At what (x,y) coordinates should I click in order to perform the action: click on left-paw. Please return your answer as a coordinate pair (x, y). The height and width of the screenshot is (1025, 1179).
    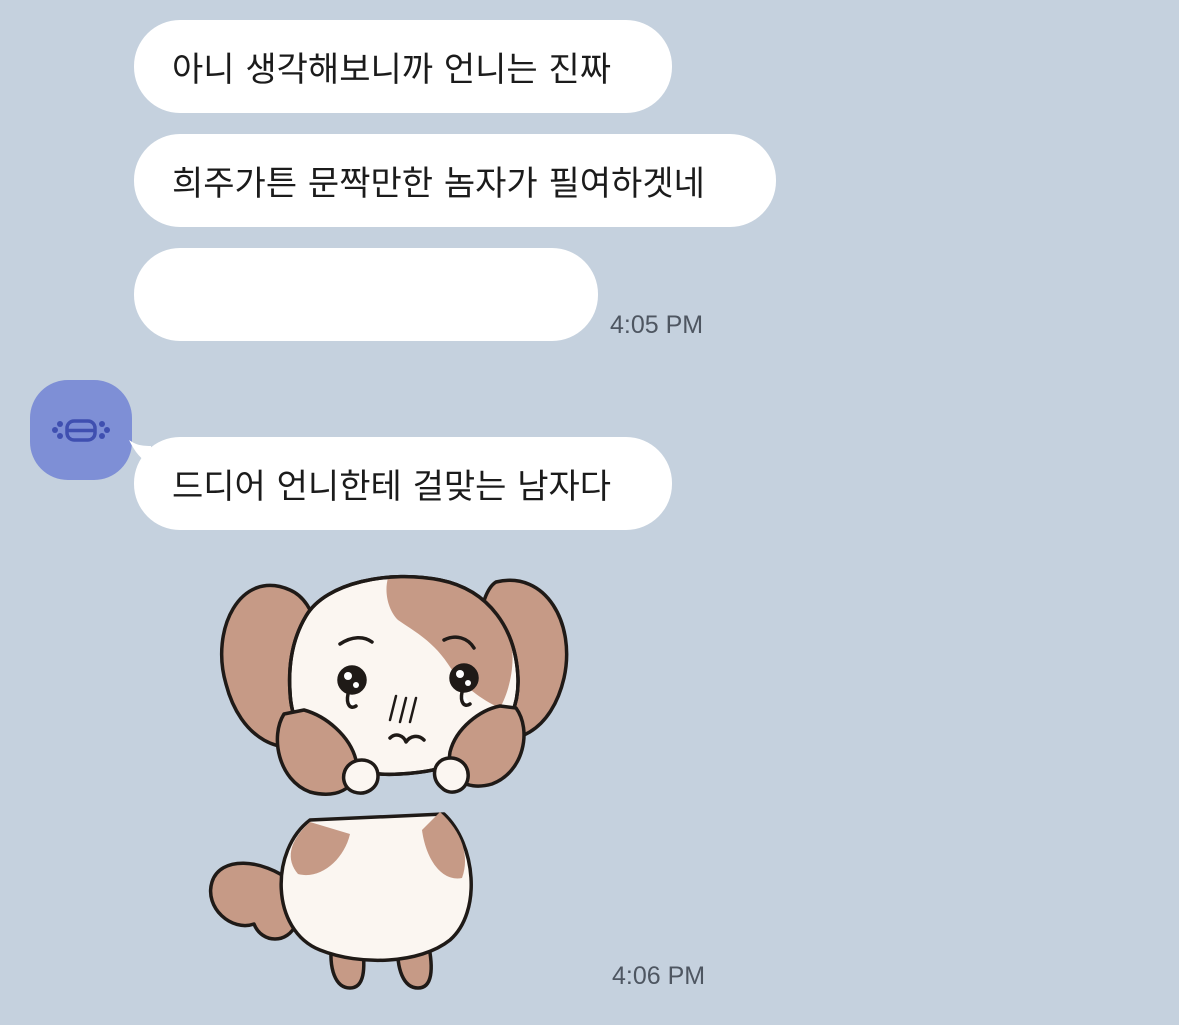
    Looking at the image, I should click on (360, 776).